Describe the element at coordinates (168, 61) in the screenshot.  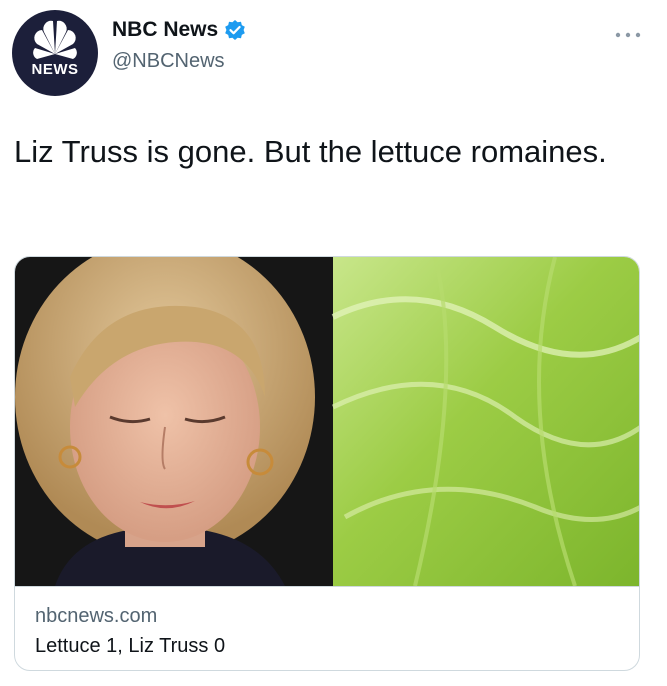
I see `author-handle: @NBCNews` at that location.